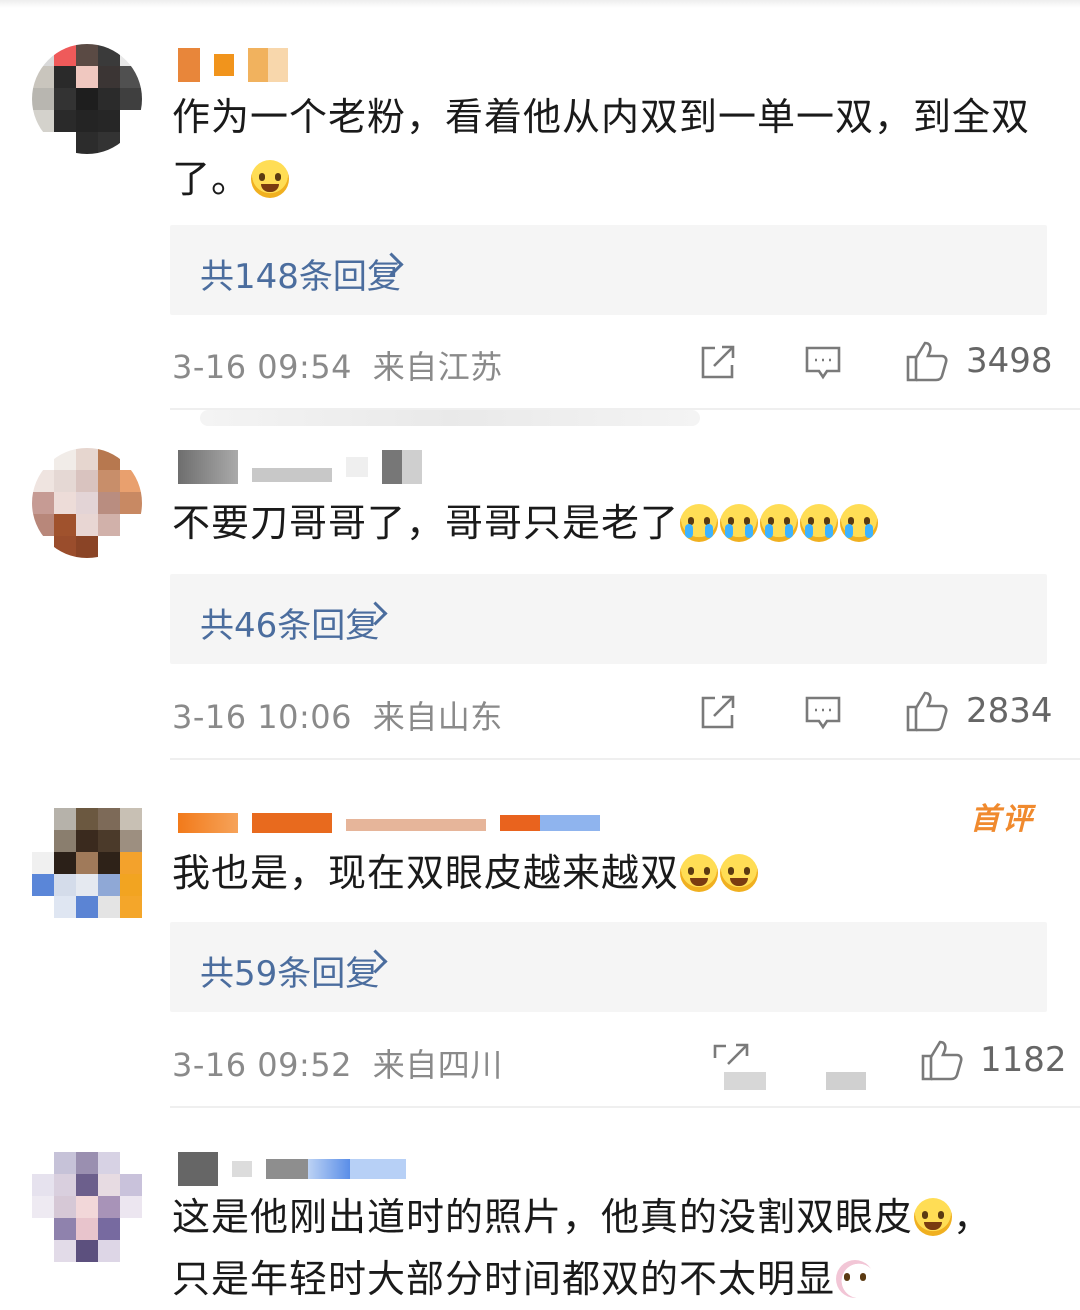  I want to click on comment-meta: 3-16 09:52 来自四川, so click(337, 1063).